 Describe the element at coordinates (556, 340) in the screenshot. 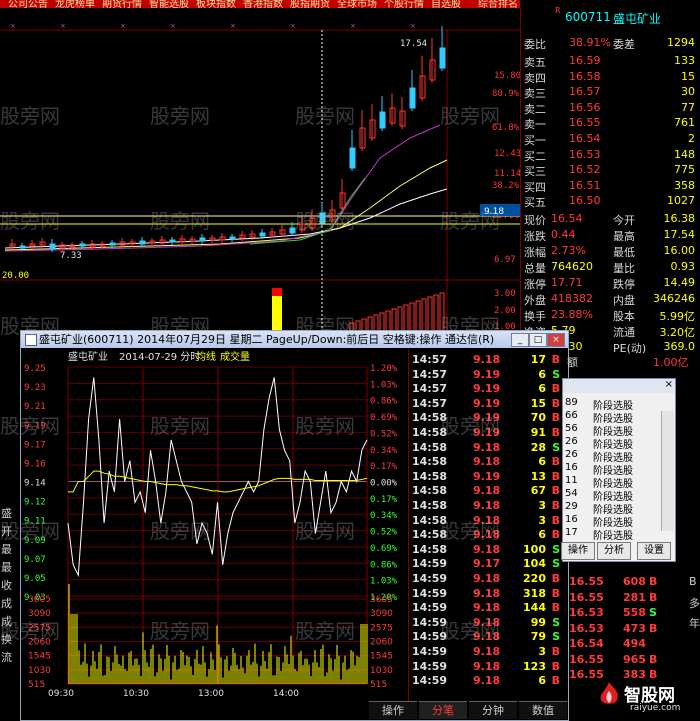

I see `close-button: ×` at that location.